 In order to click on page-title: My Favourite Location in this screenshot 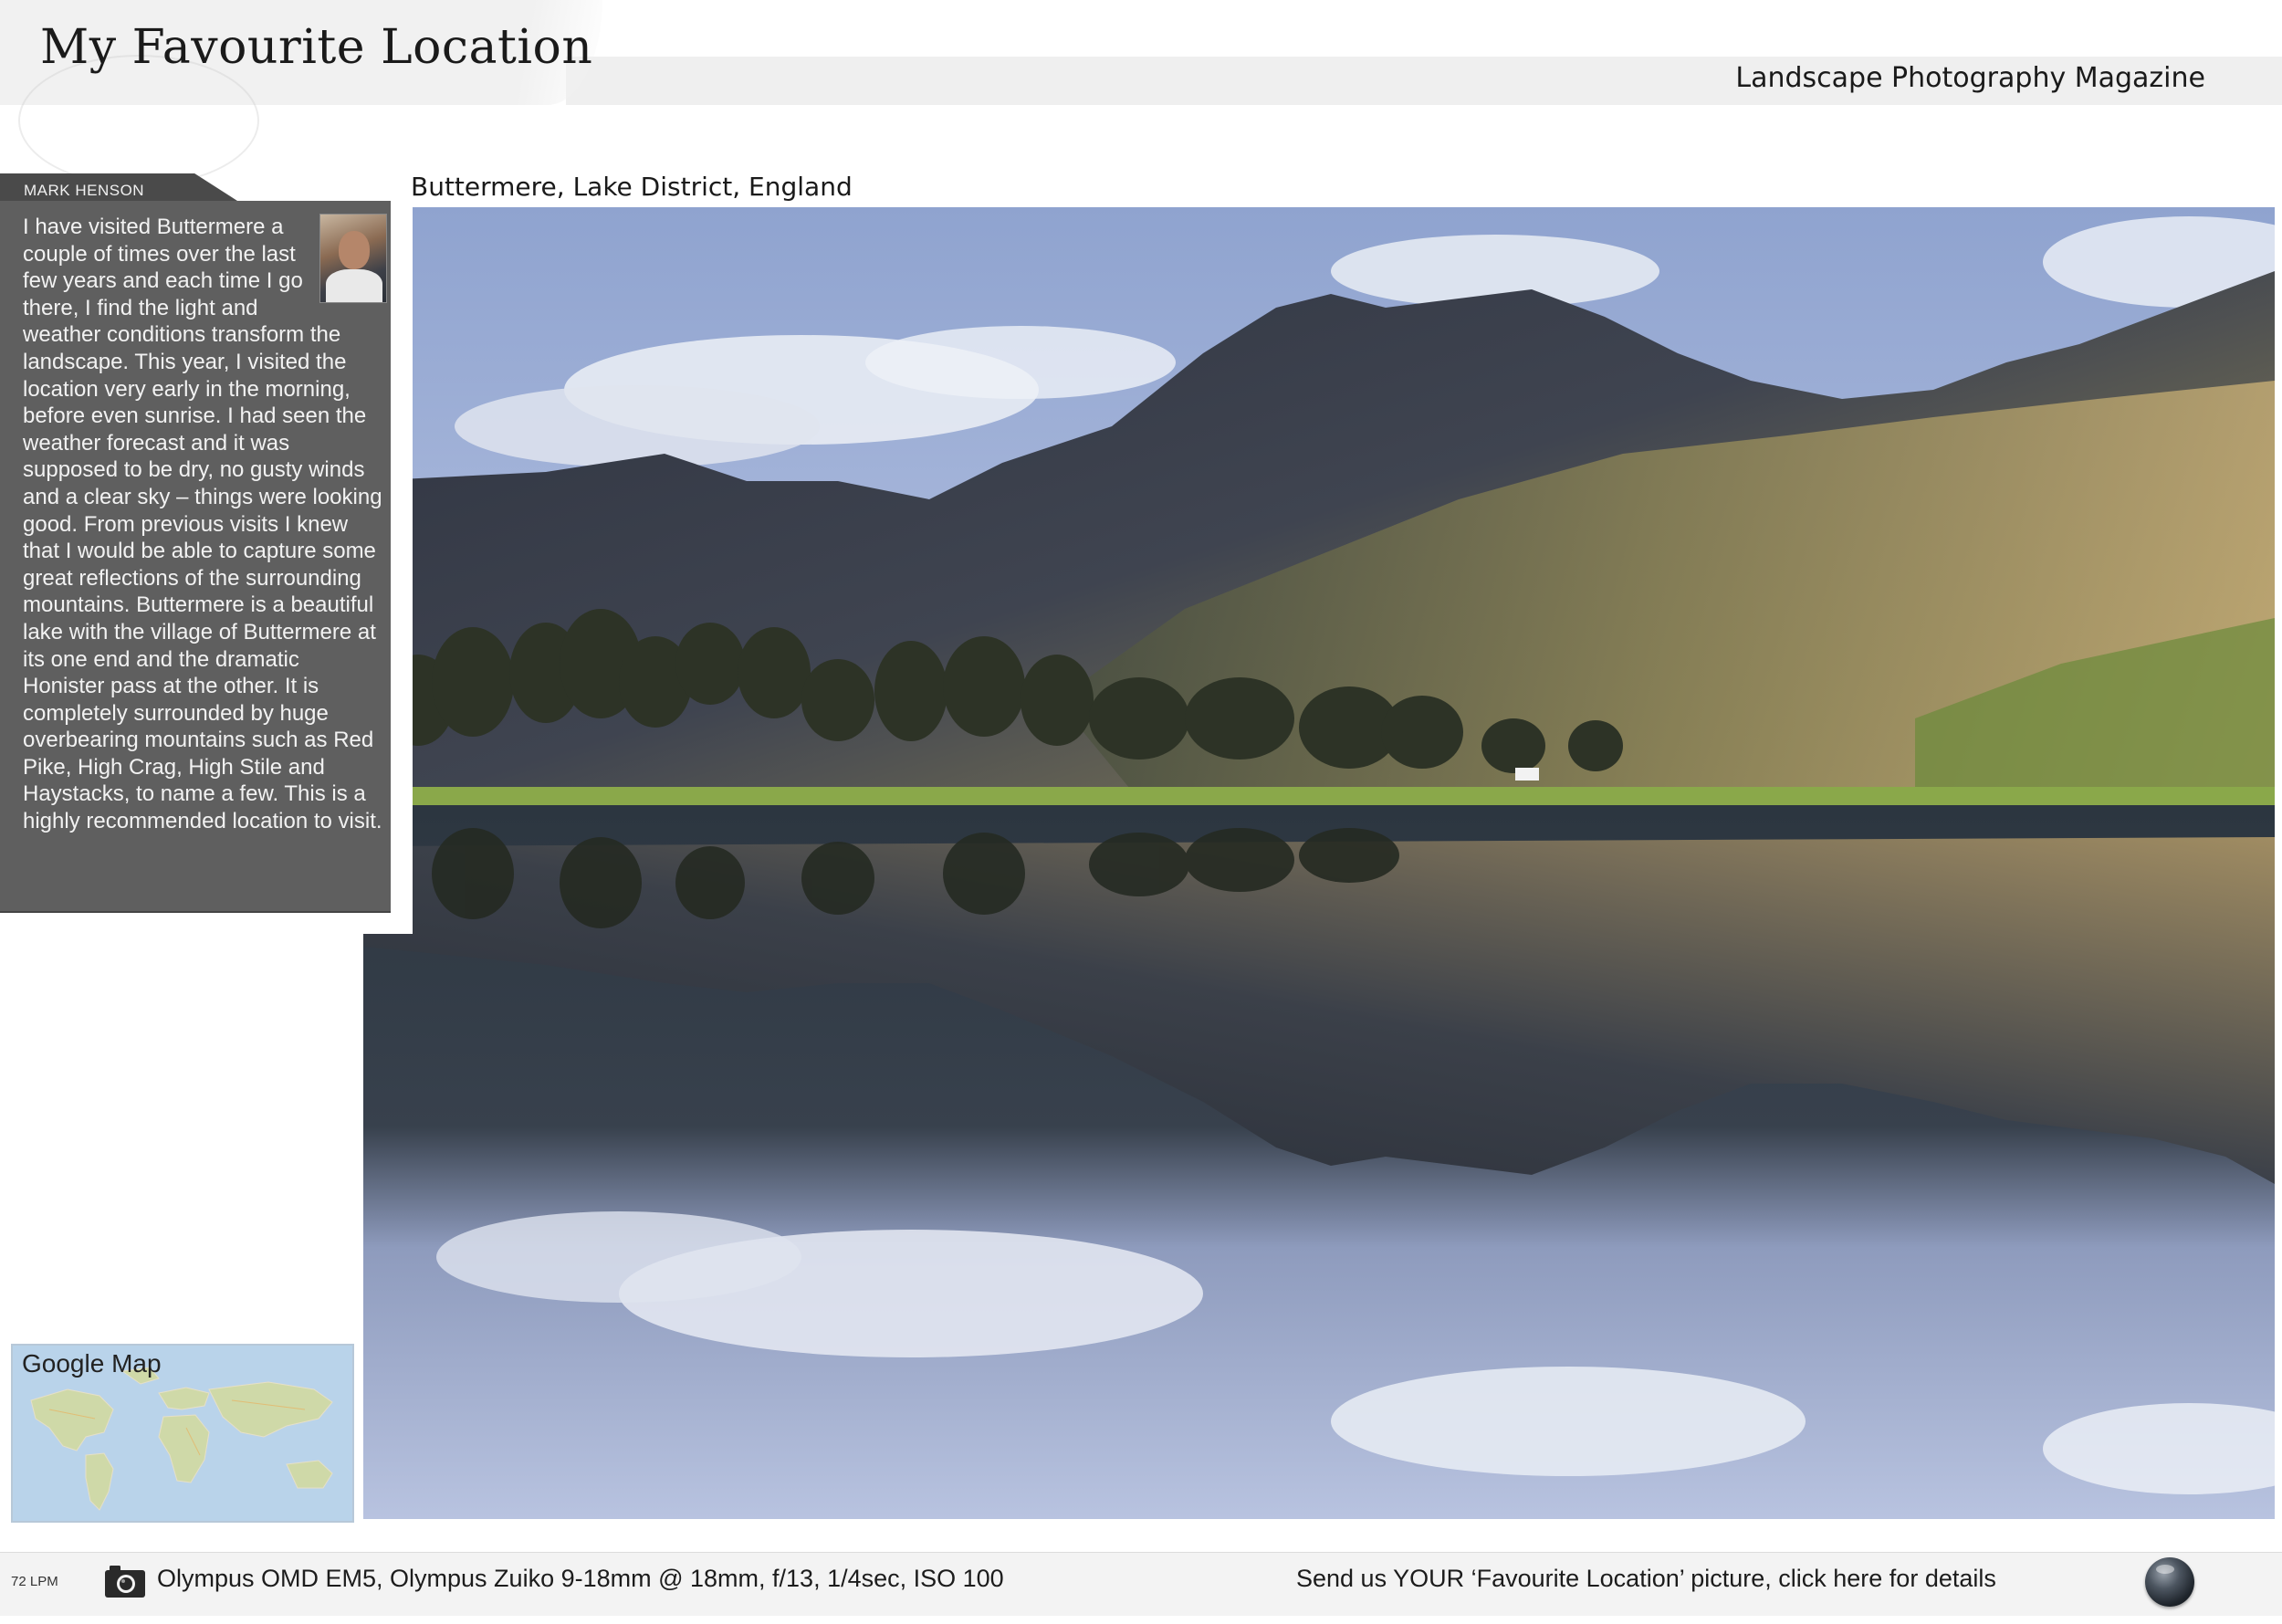, I will do `click(316, 47)`.